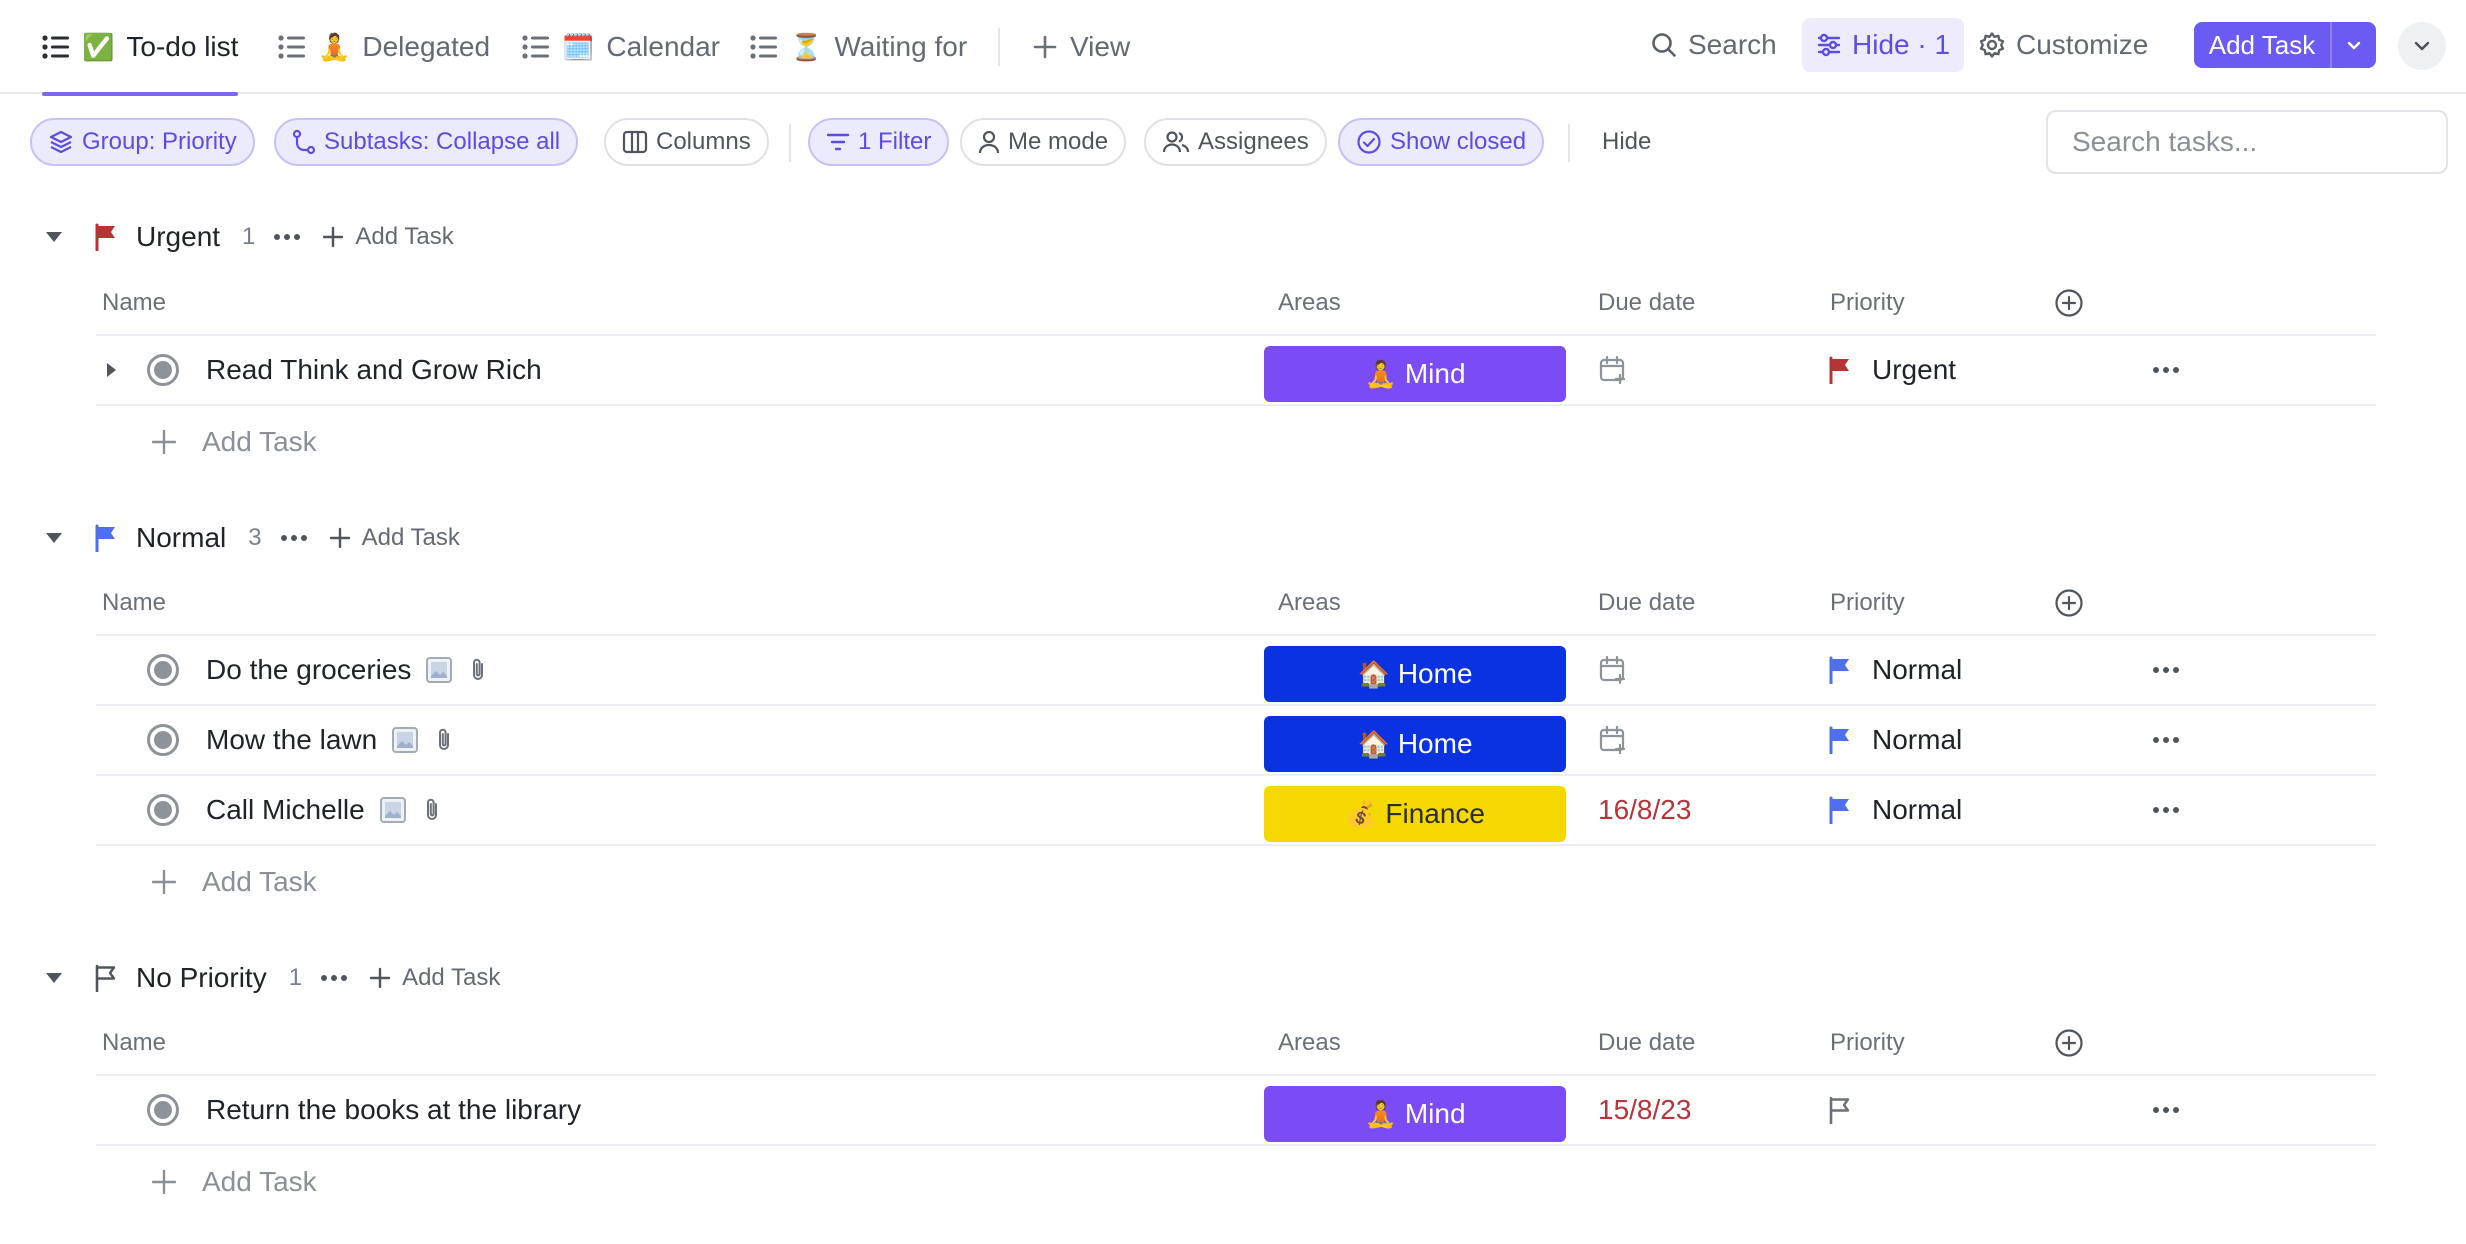 This screenshot has width=2466, height=1244. I want to click on table-row: Call Michelle 💰 Finance 16/8/23 Normal, so click(1236, 810).